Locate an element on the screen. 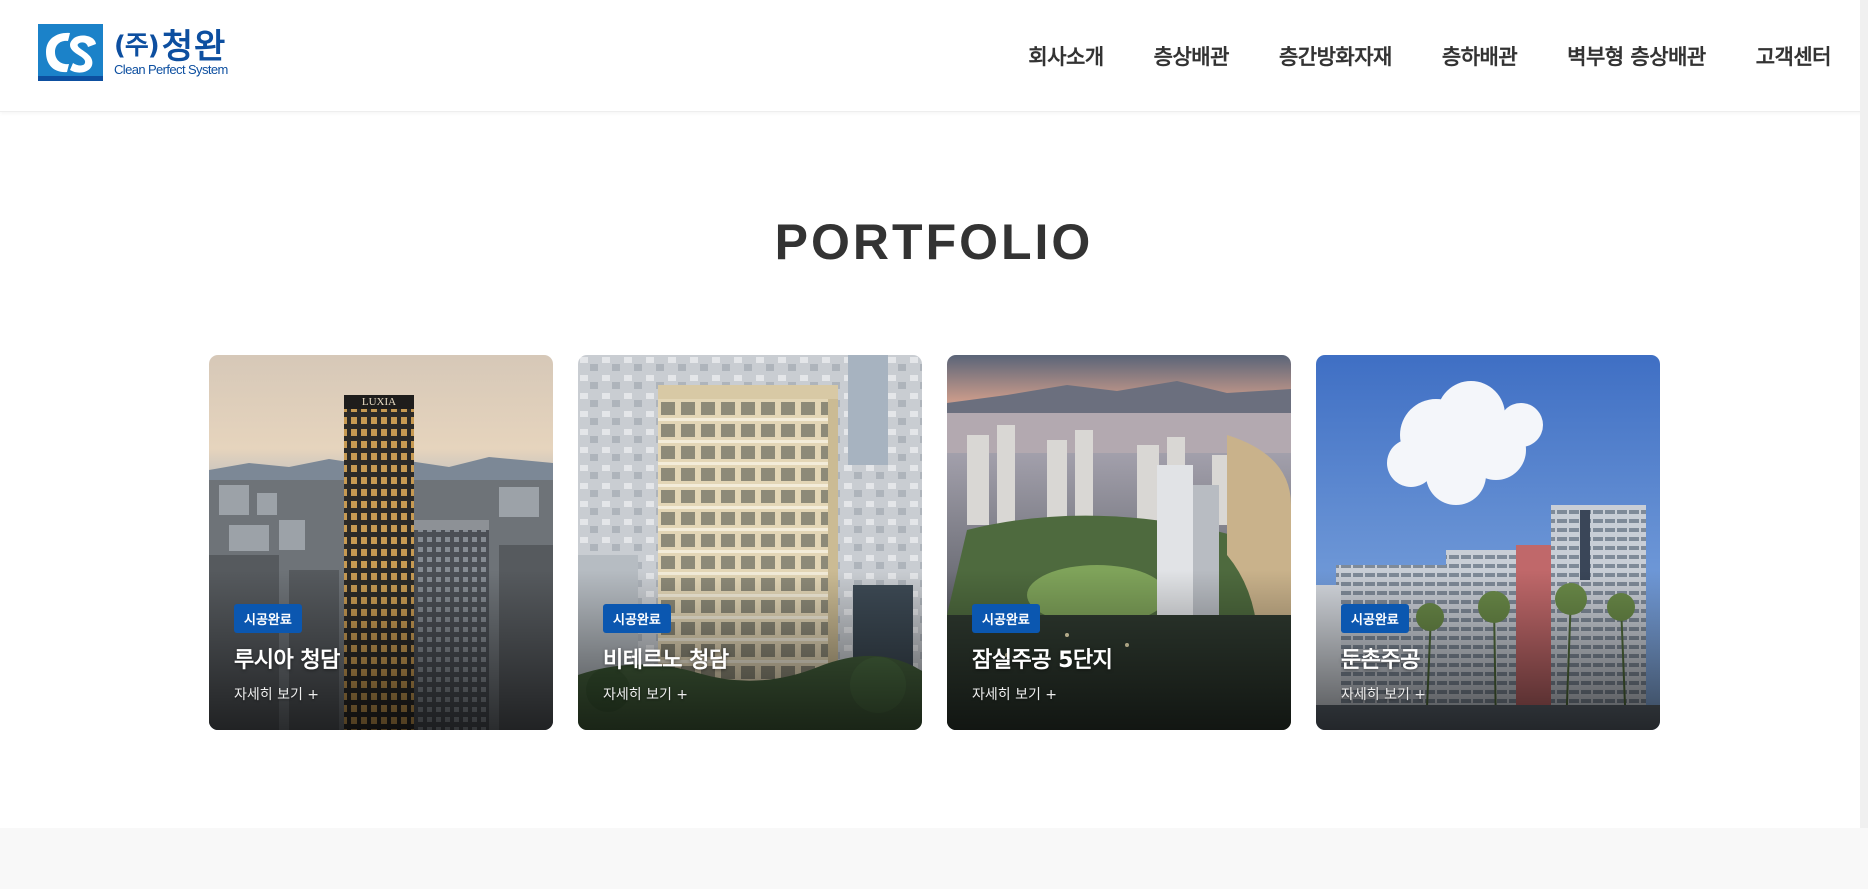 This screenshot has height=889, width=1868. next-section-band is located at coordinates (934, 858).